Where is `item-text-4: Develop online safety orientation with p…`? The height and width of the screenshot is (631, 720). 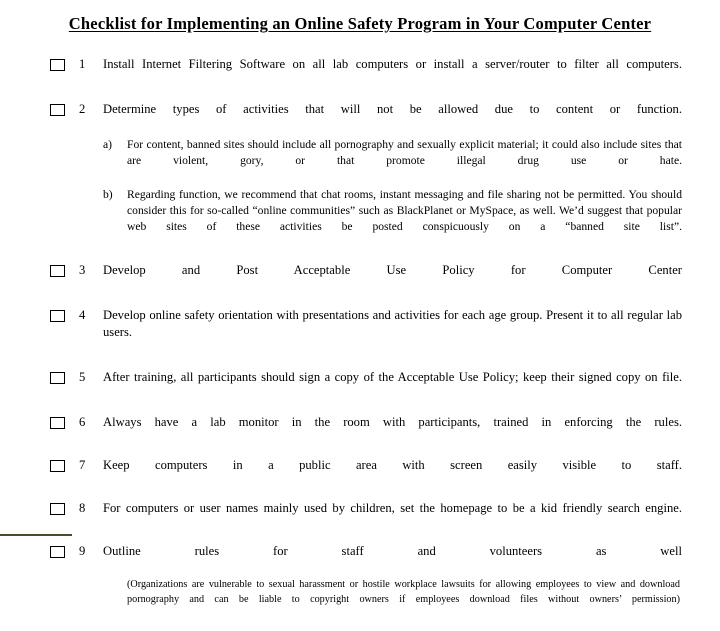
item-text-4: Develop online safety orientation with p… is located at coordinates (392, 323).